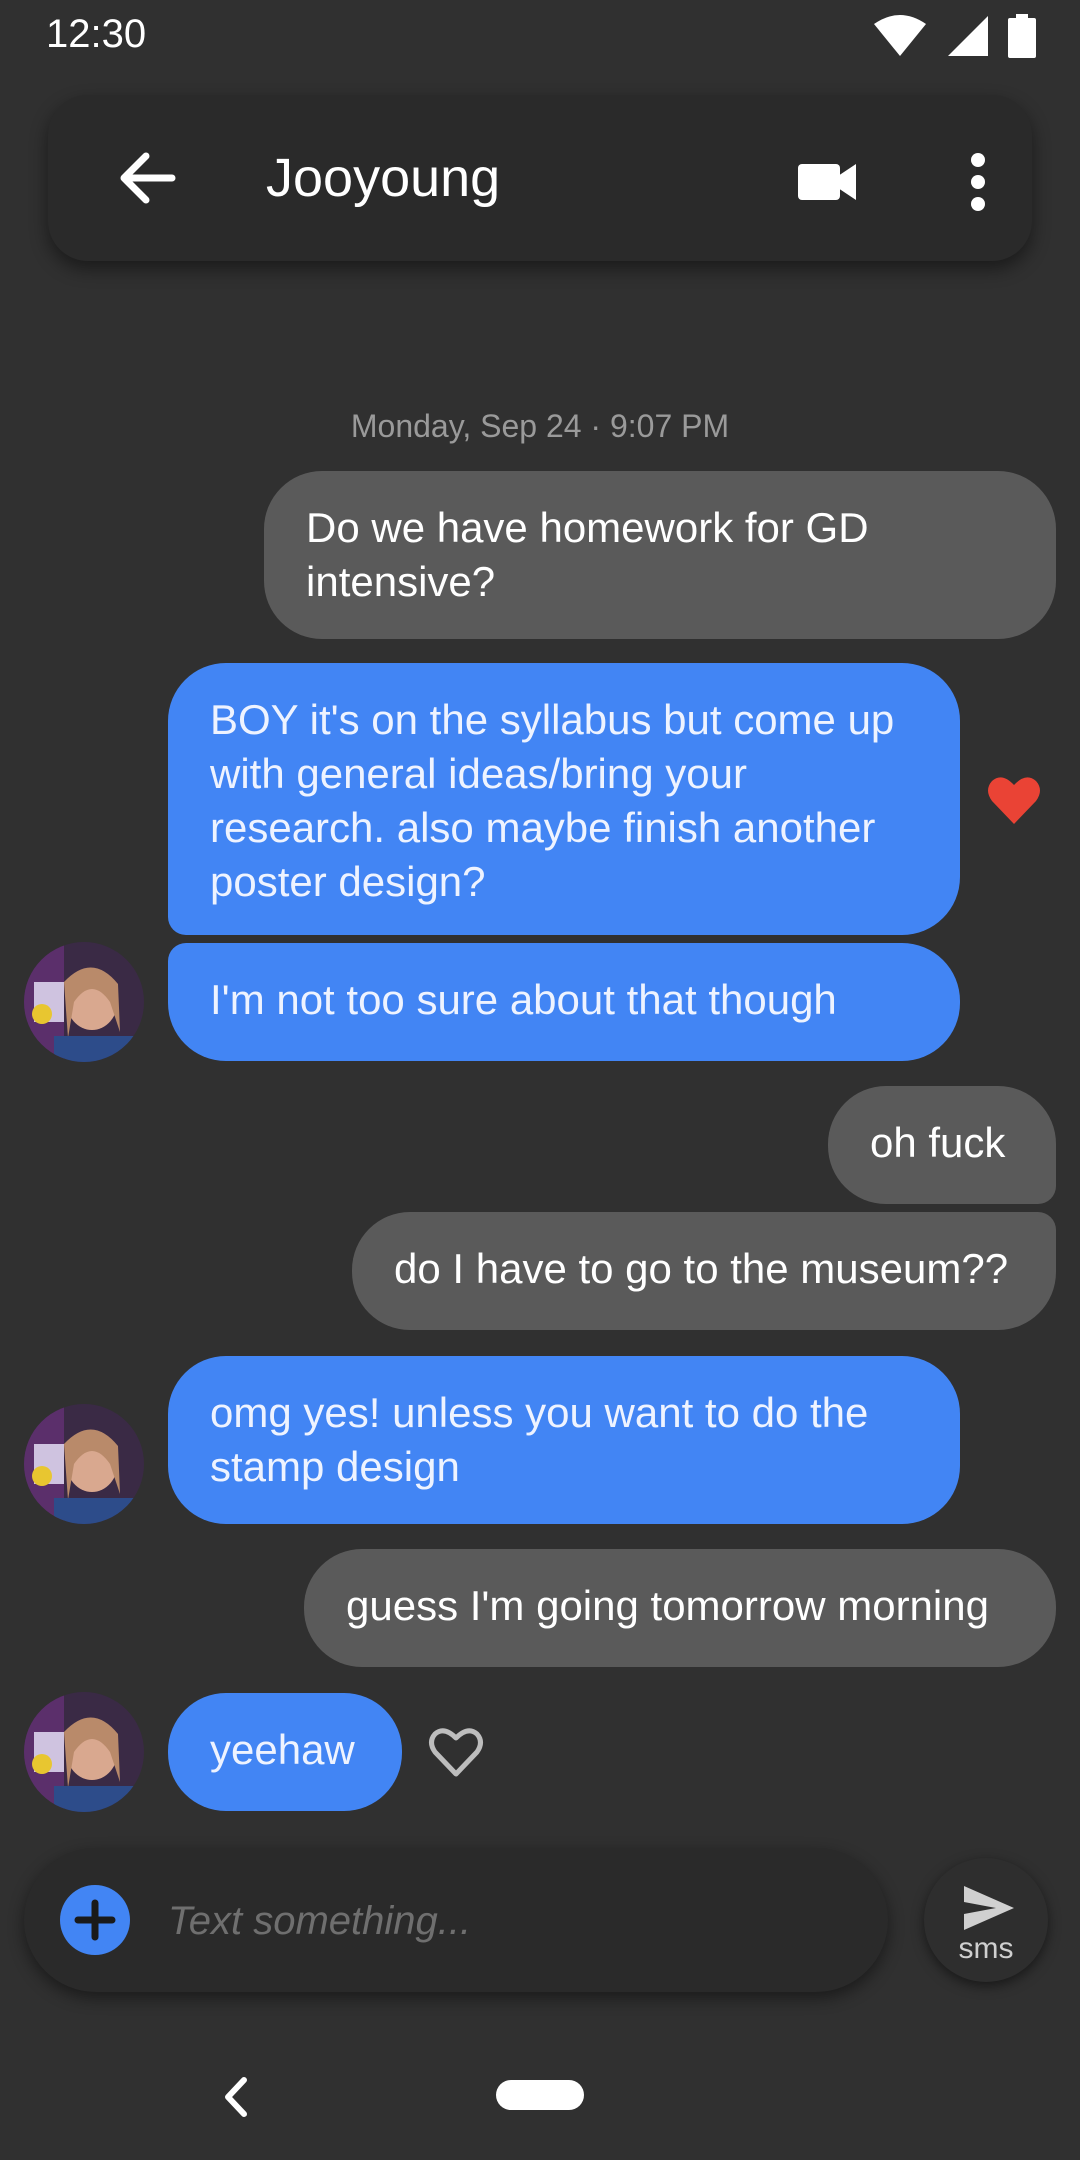 The image size is (1080, 2160). I want to click on message-bubble-outgoing: guess I'm going tomorrow morning, so click(680, 1608).